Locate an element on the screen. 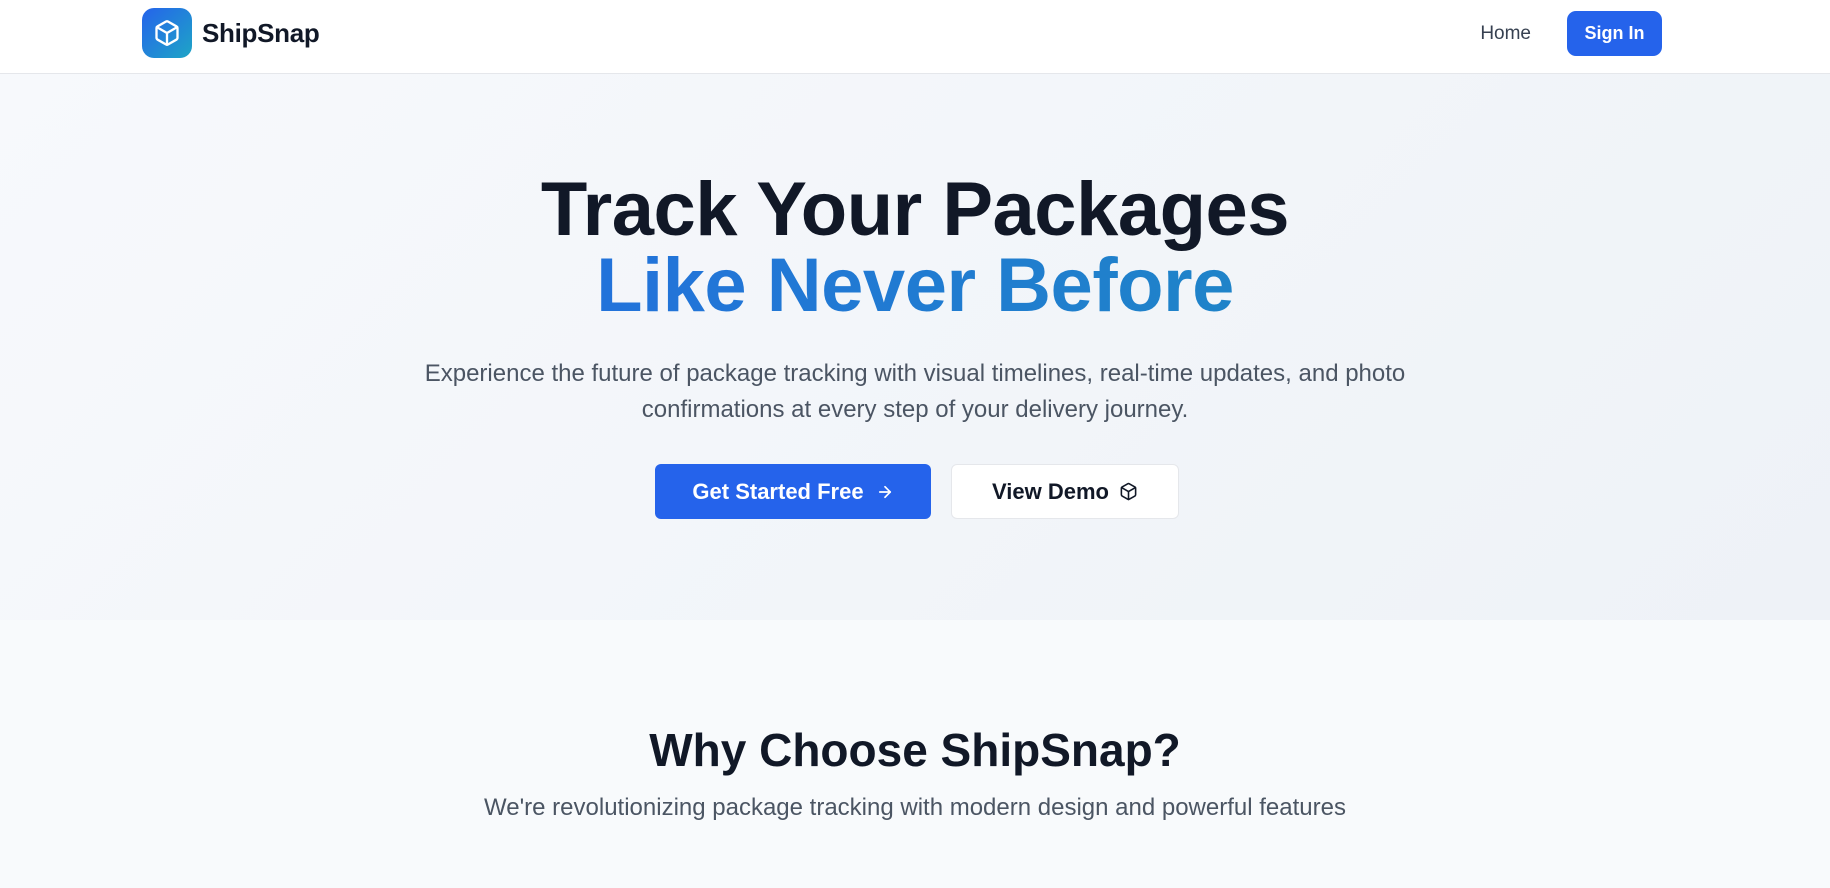 This screenshot has height=888, width=1830. main-nav: Home Sign In is located at coordinates (1571, 33).